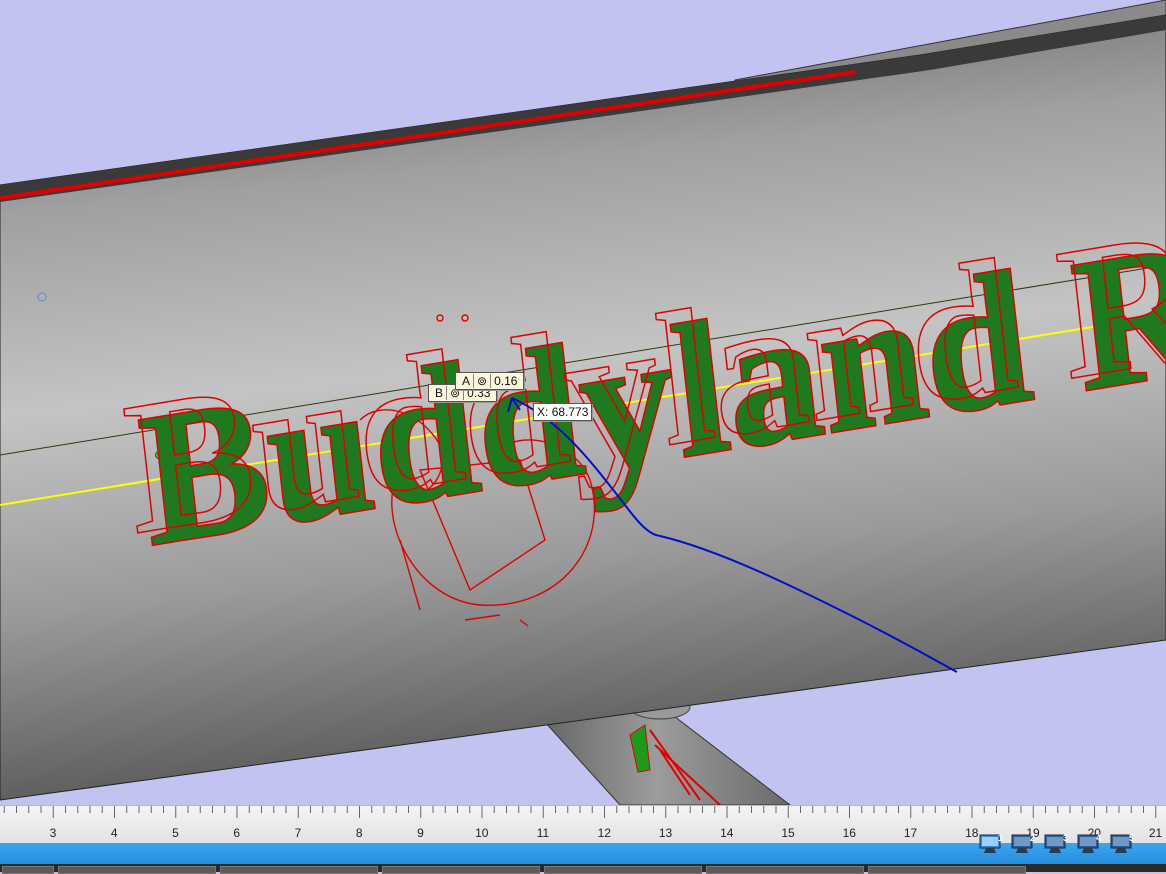 This screenshot has width=1166, height=874. Describe the element at coordinates (972, 833) in the screenshot. I see `ruler-label: 18` at that location.